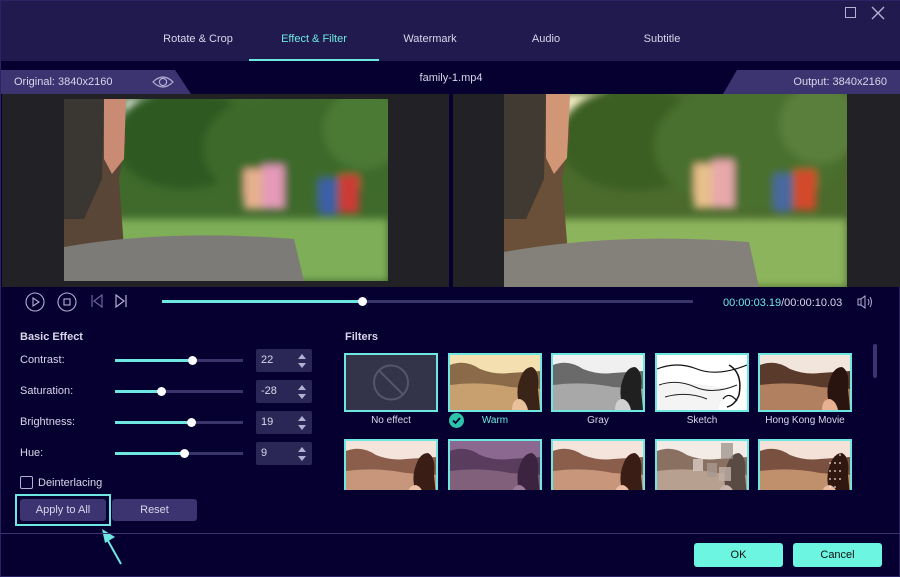 The width and height of the screenshot is (900, 577). I want to click on contrast-row: Contrast:, so click(170, 361).